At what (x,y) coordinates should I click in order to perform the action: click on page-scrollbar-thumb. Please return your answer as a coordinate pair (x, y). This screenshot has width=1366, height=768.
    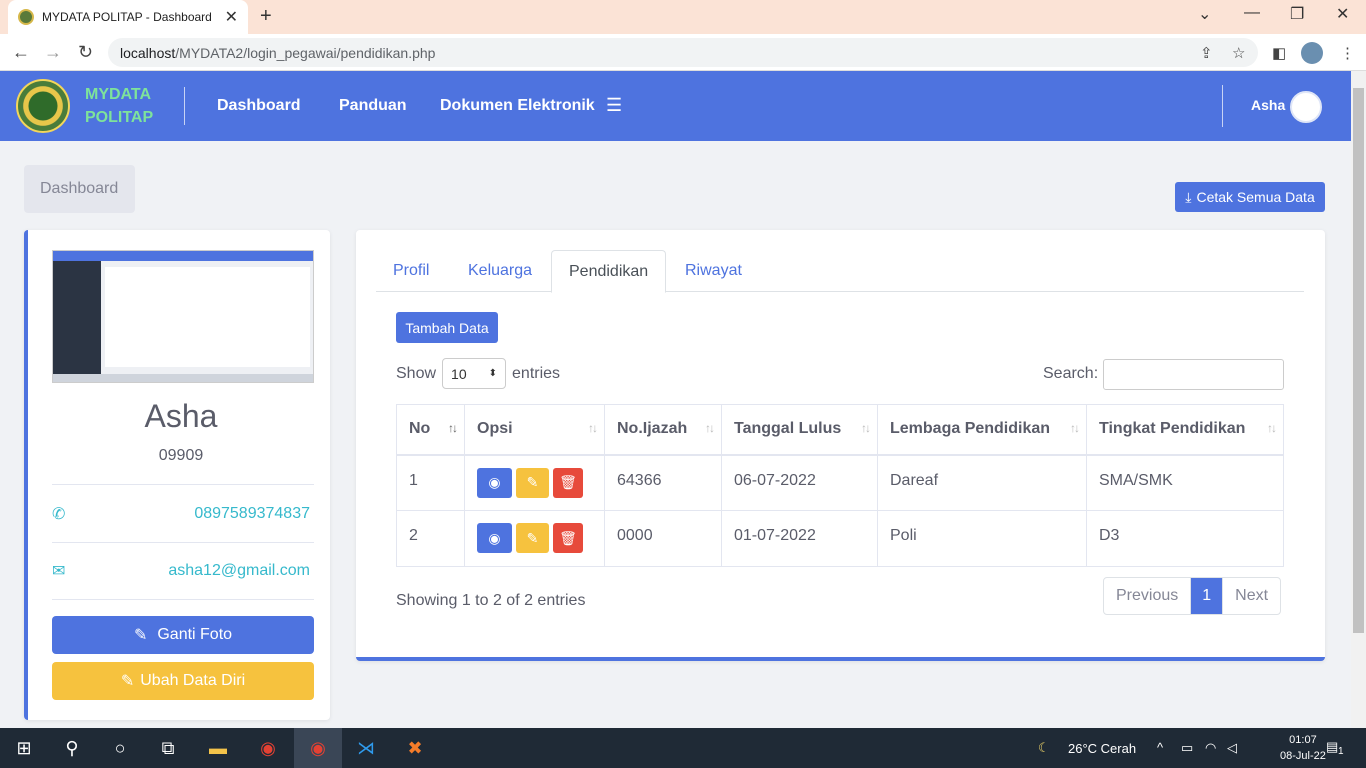
    Looking at the image, I should click on (1358, 360).